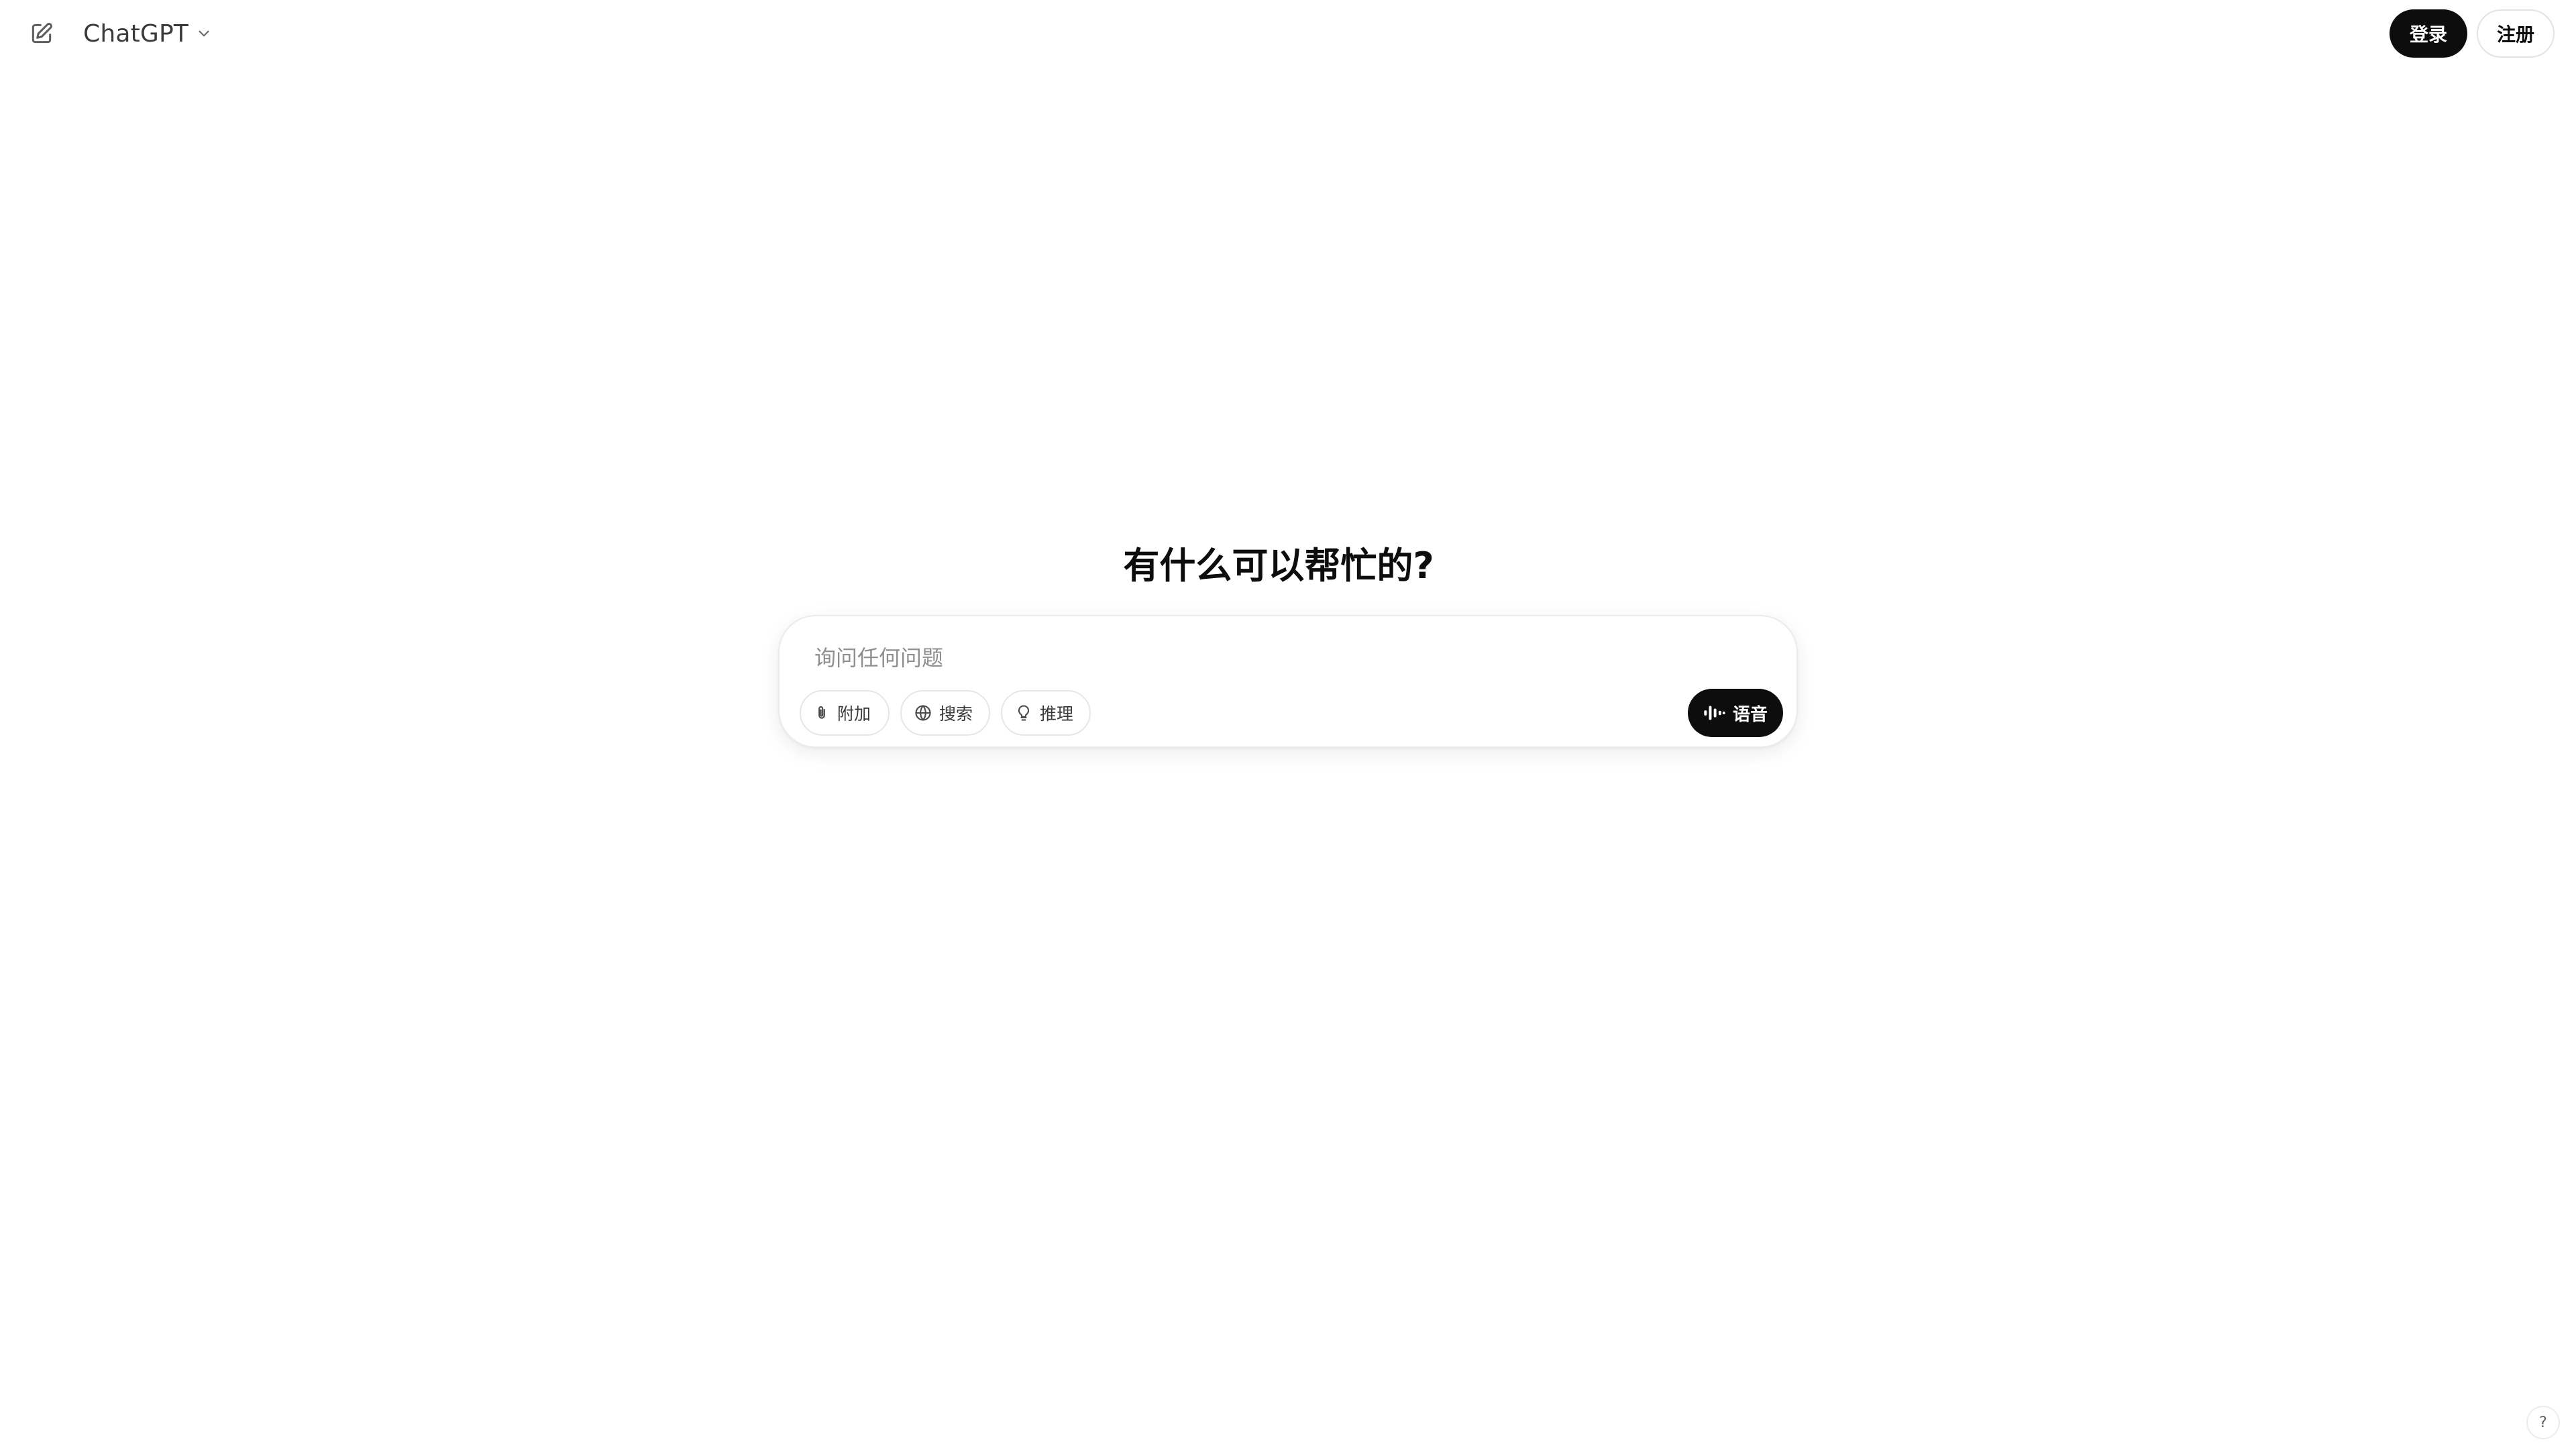 Image resolution: width=2576 pixels, height=1454 pixels. What do you see at coordinates (1288, 681) in the screenshot?
I see `prompt-composer: 附加 搜索 推理` at bounding box center [1288, 681].